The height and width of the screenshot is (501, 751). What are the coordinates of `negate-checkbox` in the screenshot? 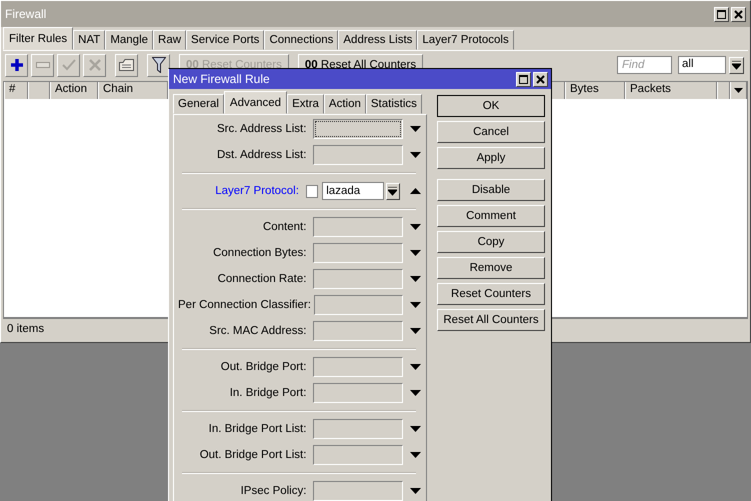 It's located at (312, 191).